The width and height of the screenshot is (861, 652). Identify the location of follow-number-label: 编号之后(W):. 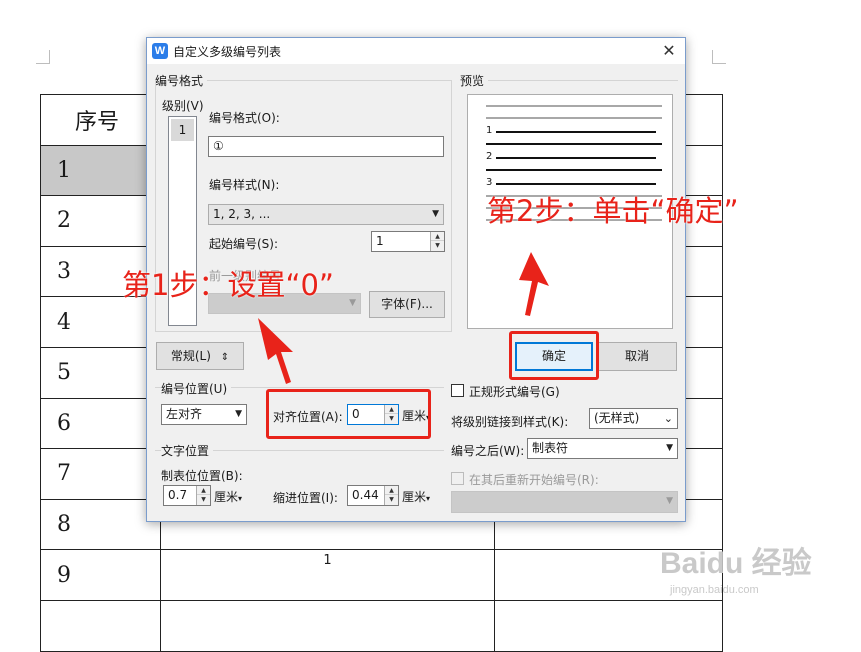
(488, 451).